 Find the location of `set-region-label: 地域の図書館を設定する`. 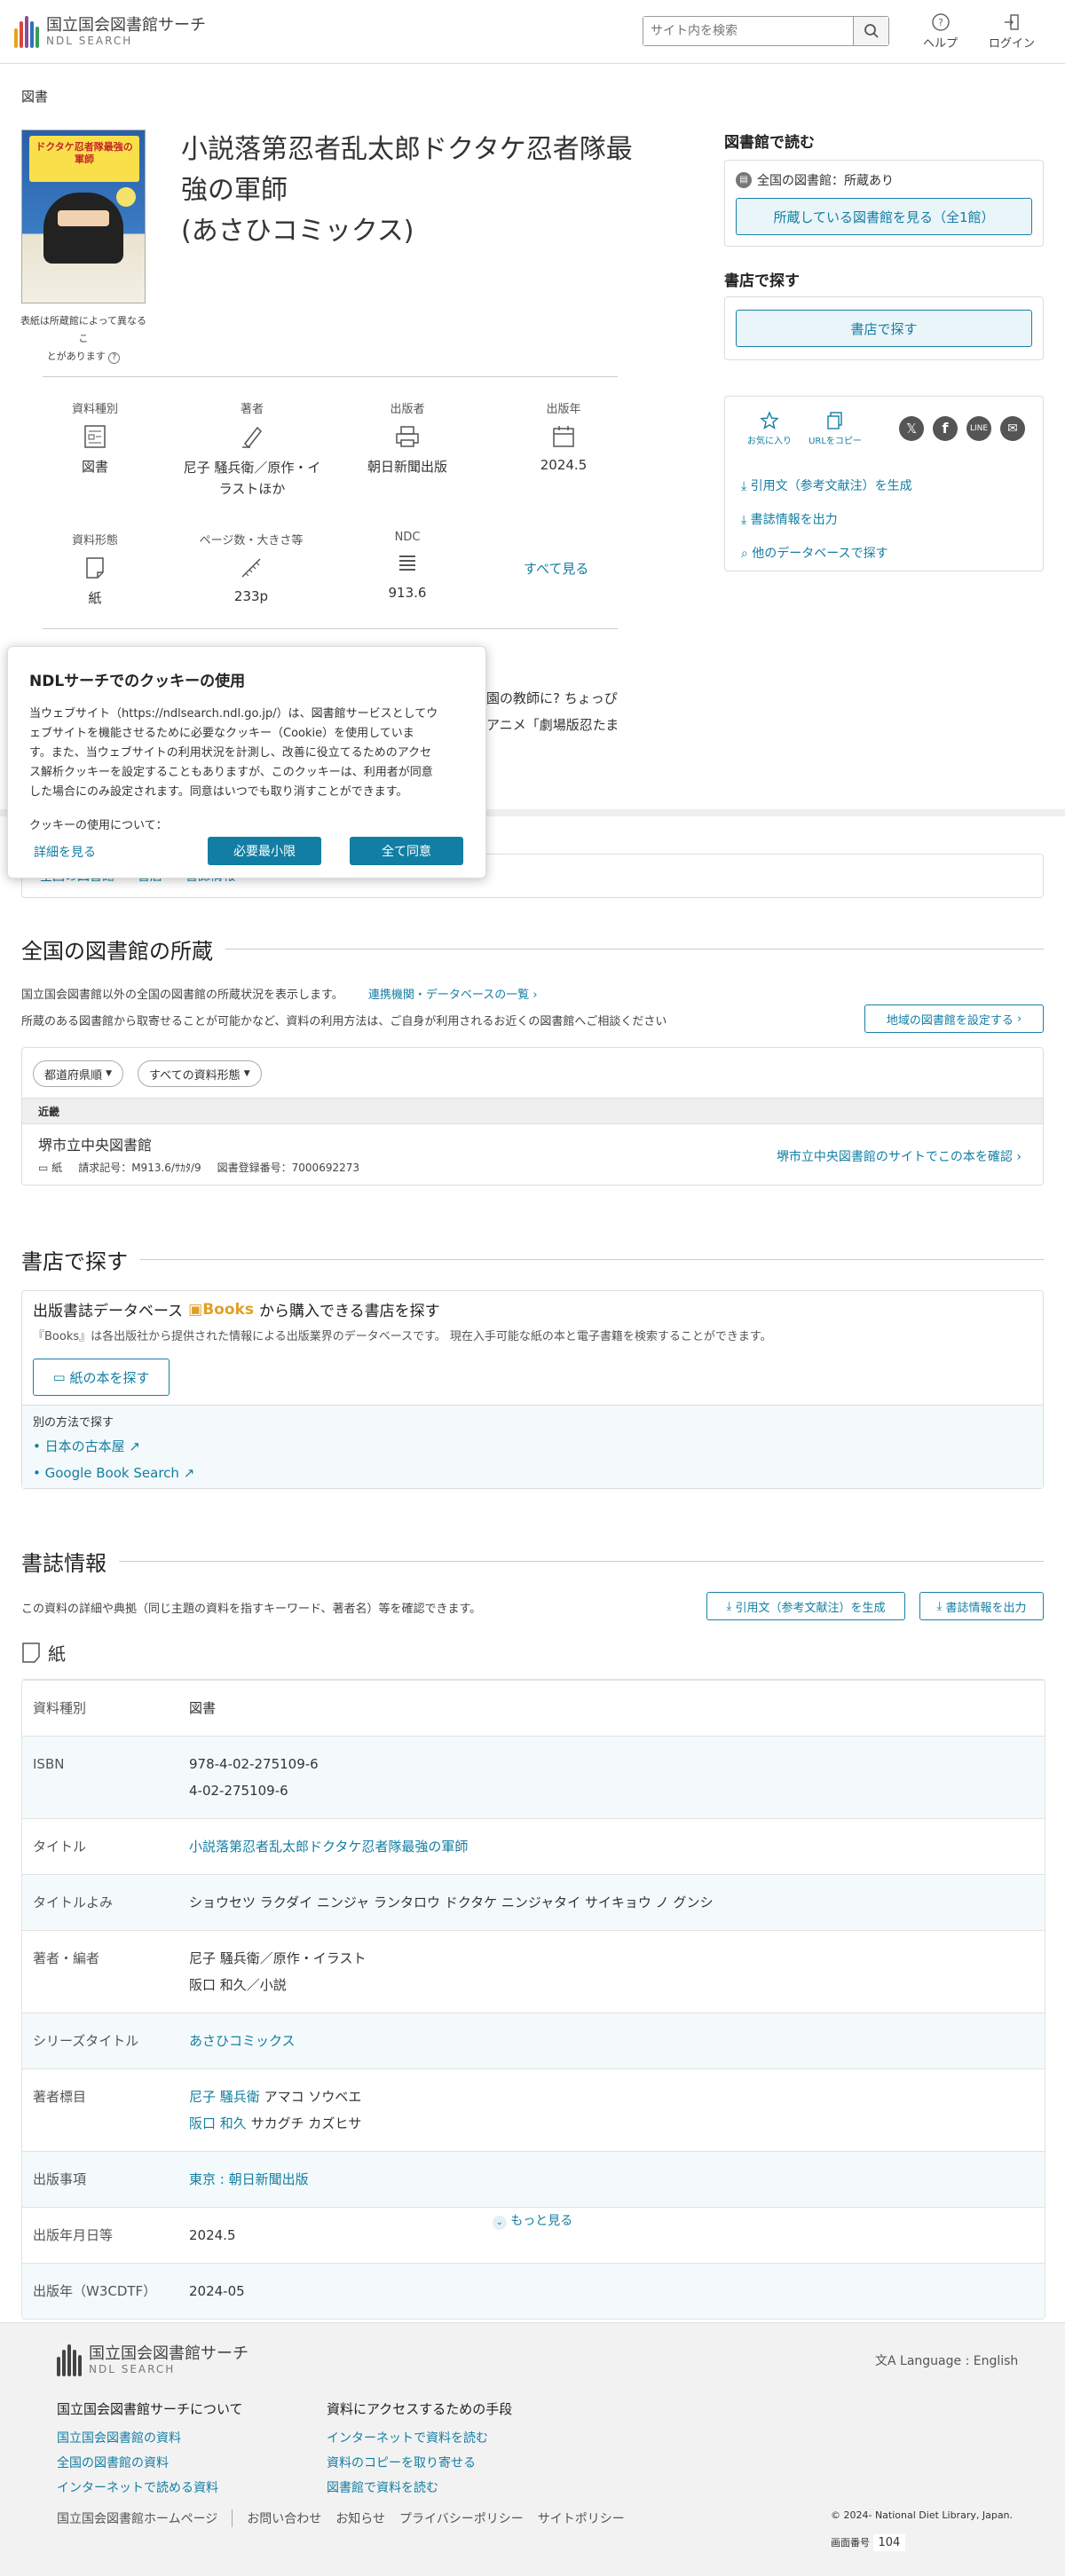

set-region-label: 地域の図書館を設定する is located at coordinates (950, 1021).